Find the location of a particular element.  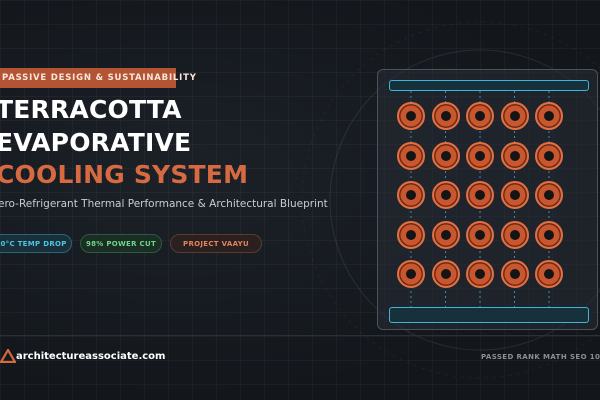

site-link: architectureassociate.com is located at coordinates (90, 356).